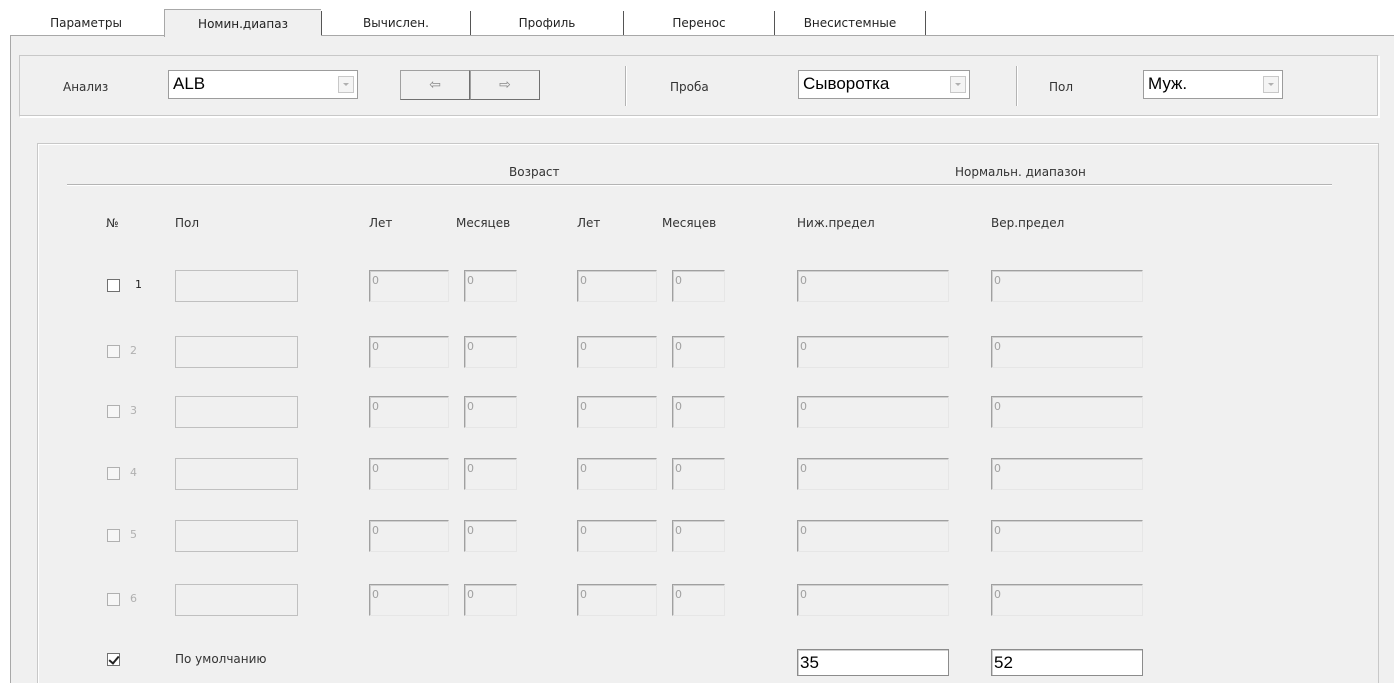 This screenshot has width=1394, height=683. I want to click on header-divider, so click(699, 184).